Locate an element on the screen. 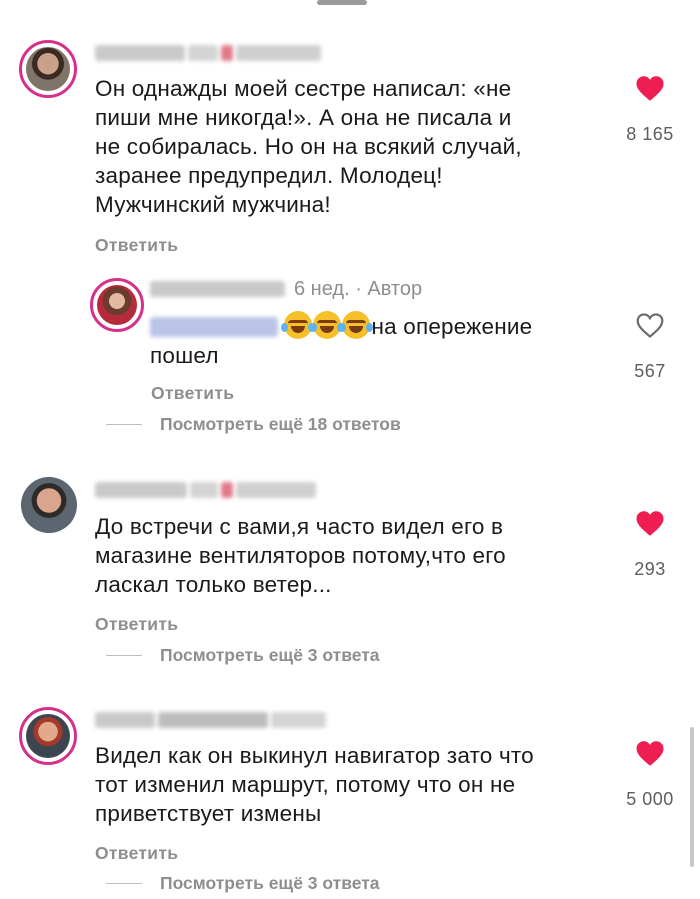 The image size is (700, 899). view-more-replies: Посмотреть ещё 18 ответов is located at coordinates (253, 424).